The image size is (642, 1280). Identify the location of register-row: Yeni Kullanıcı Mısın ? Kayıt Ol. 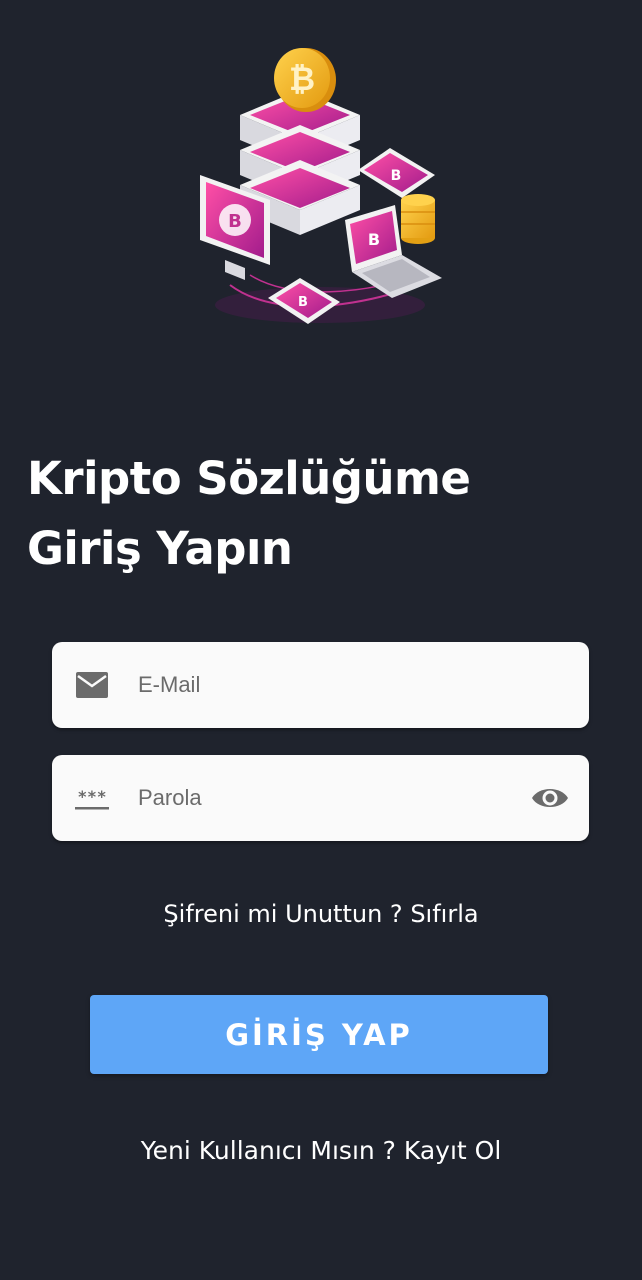
(321, 1150).